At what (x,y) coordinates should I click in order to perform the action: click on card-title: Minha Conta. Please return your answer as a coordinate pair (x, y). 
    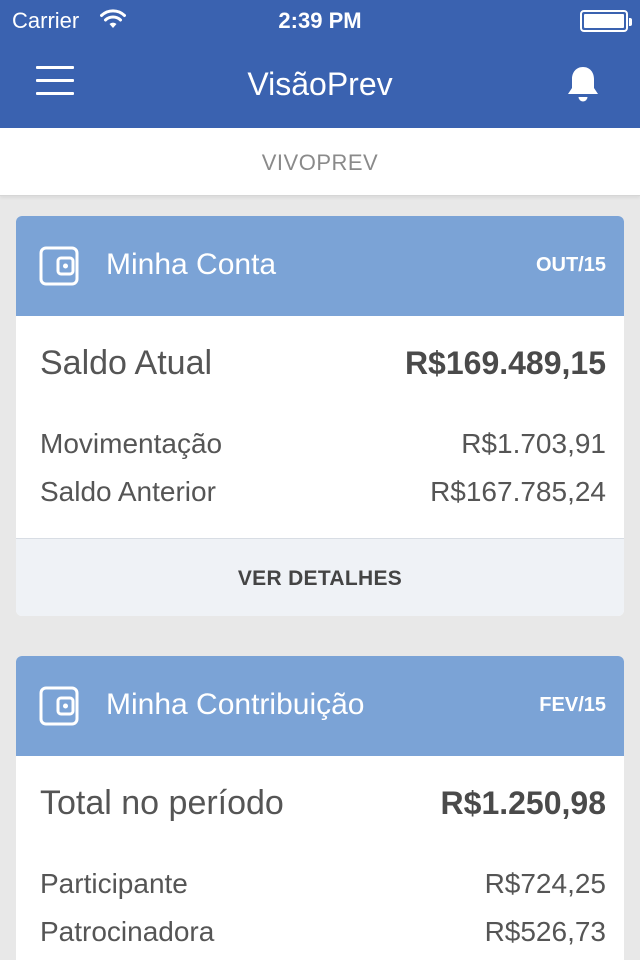
    Looking at the image, I should click on (191, 264).